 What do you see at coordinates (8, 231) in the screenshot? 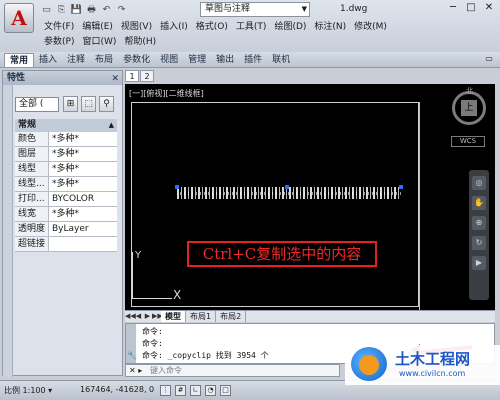
I see `palette-side-strip` at bounding box center [8, 231].